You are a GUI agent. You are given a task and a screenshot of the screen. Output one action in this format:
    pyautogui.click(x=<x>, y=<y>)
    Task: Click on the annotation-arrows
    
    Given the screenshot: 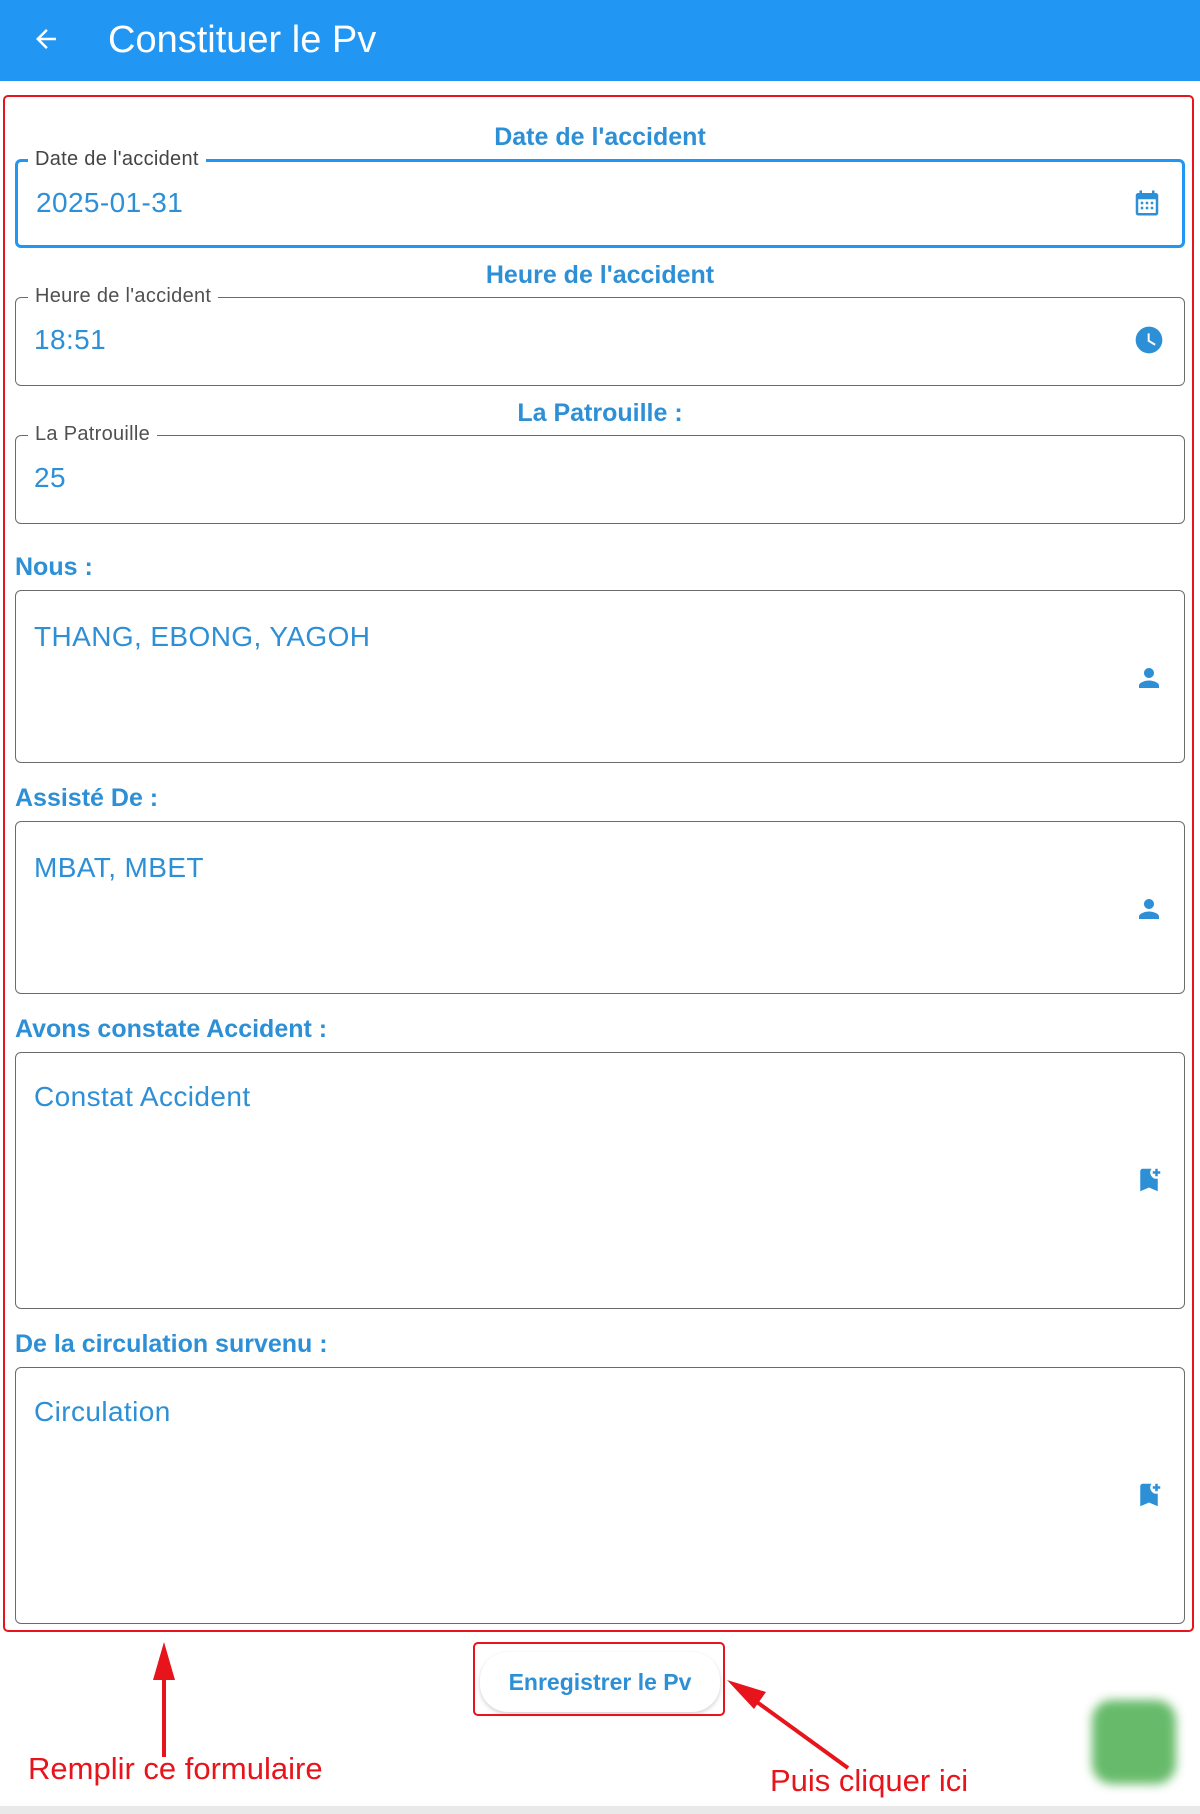 What is the action you would take?
    pyautogui.click(x=501, y=1706)
    